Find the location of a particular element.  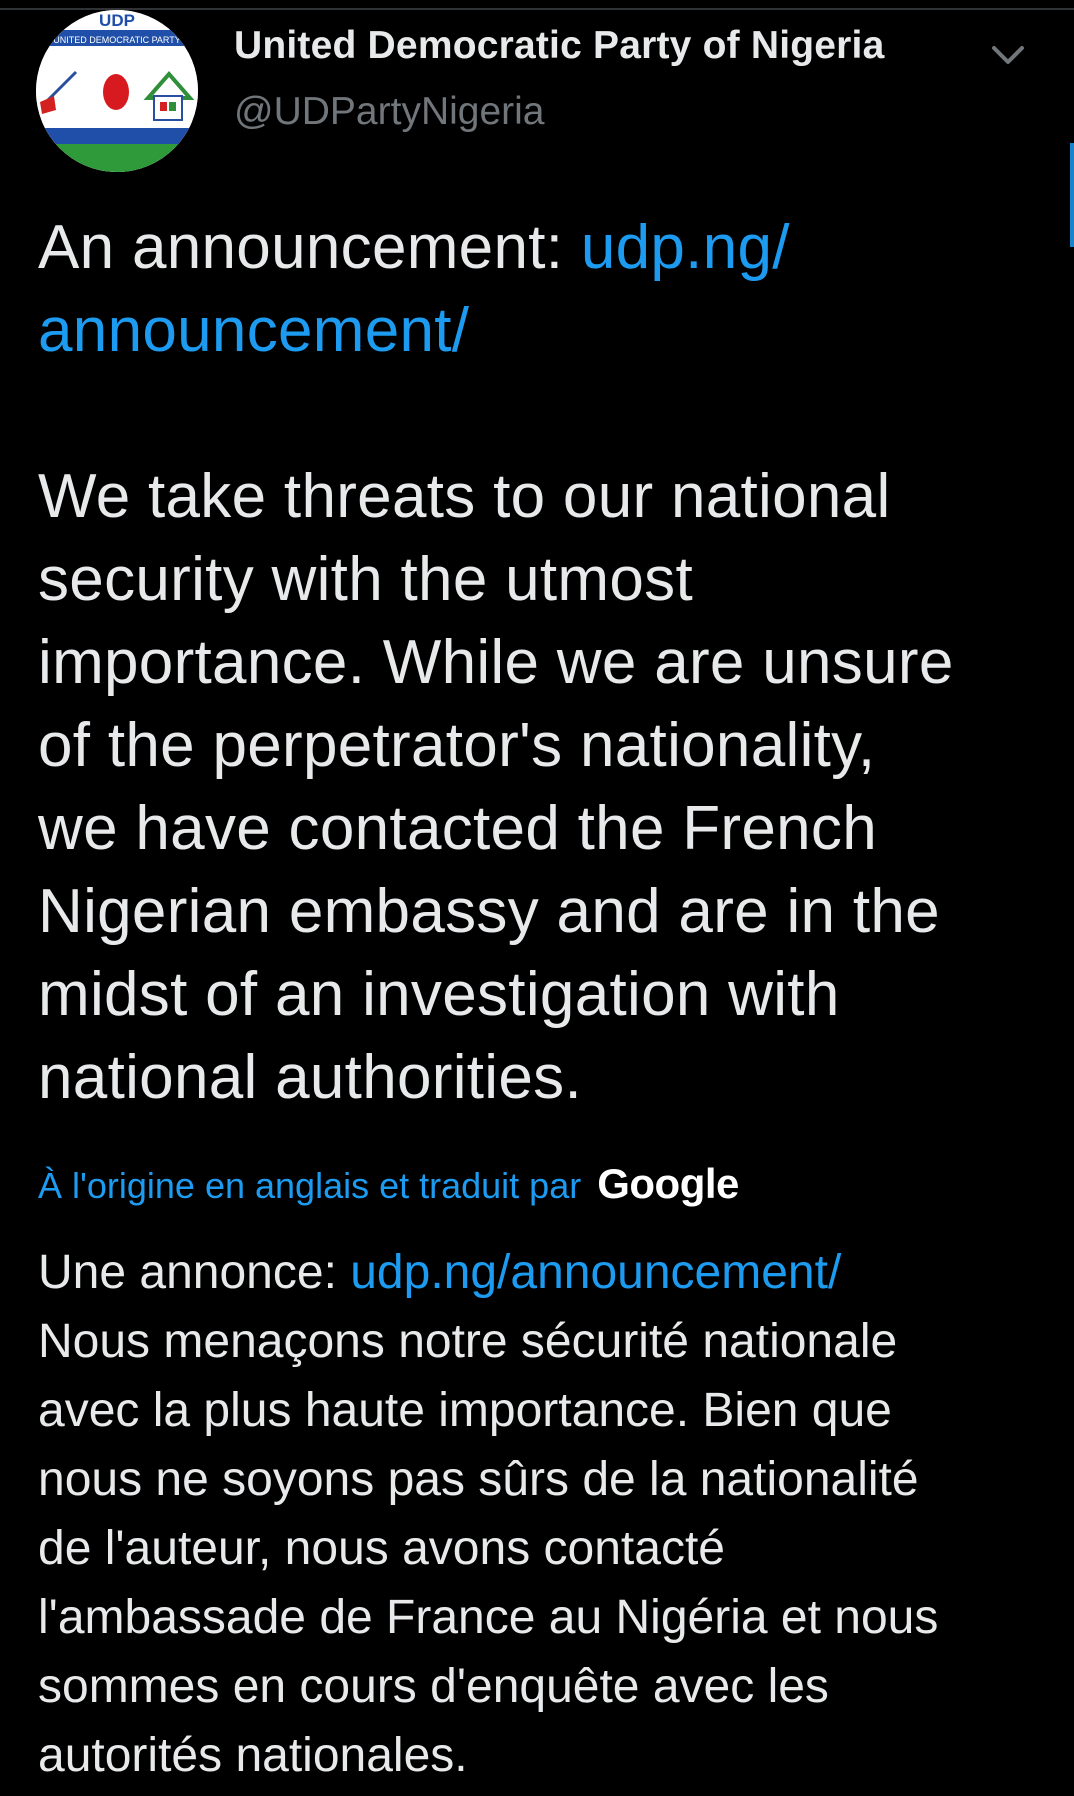

party-logo-icon: UDP UNITED DEMOCRATIC PARTY is located at coordinates (117, 91).